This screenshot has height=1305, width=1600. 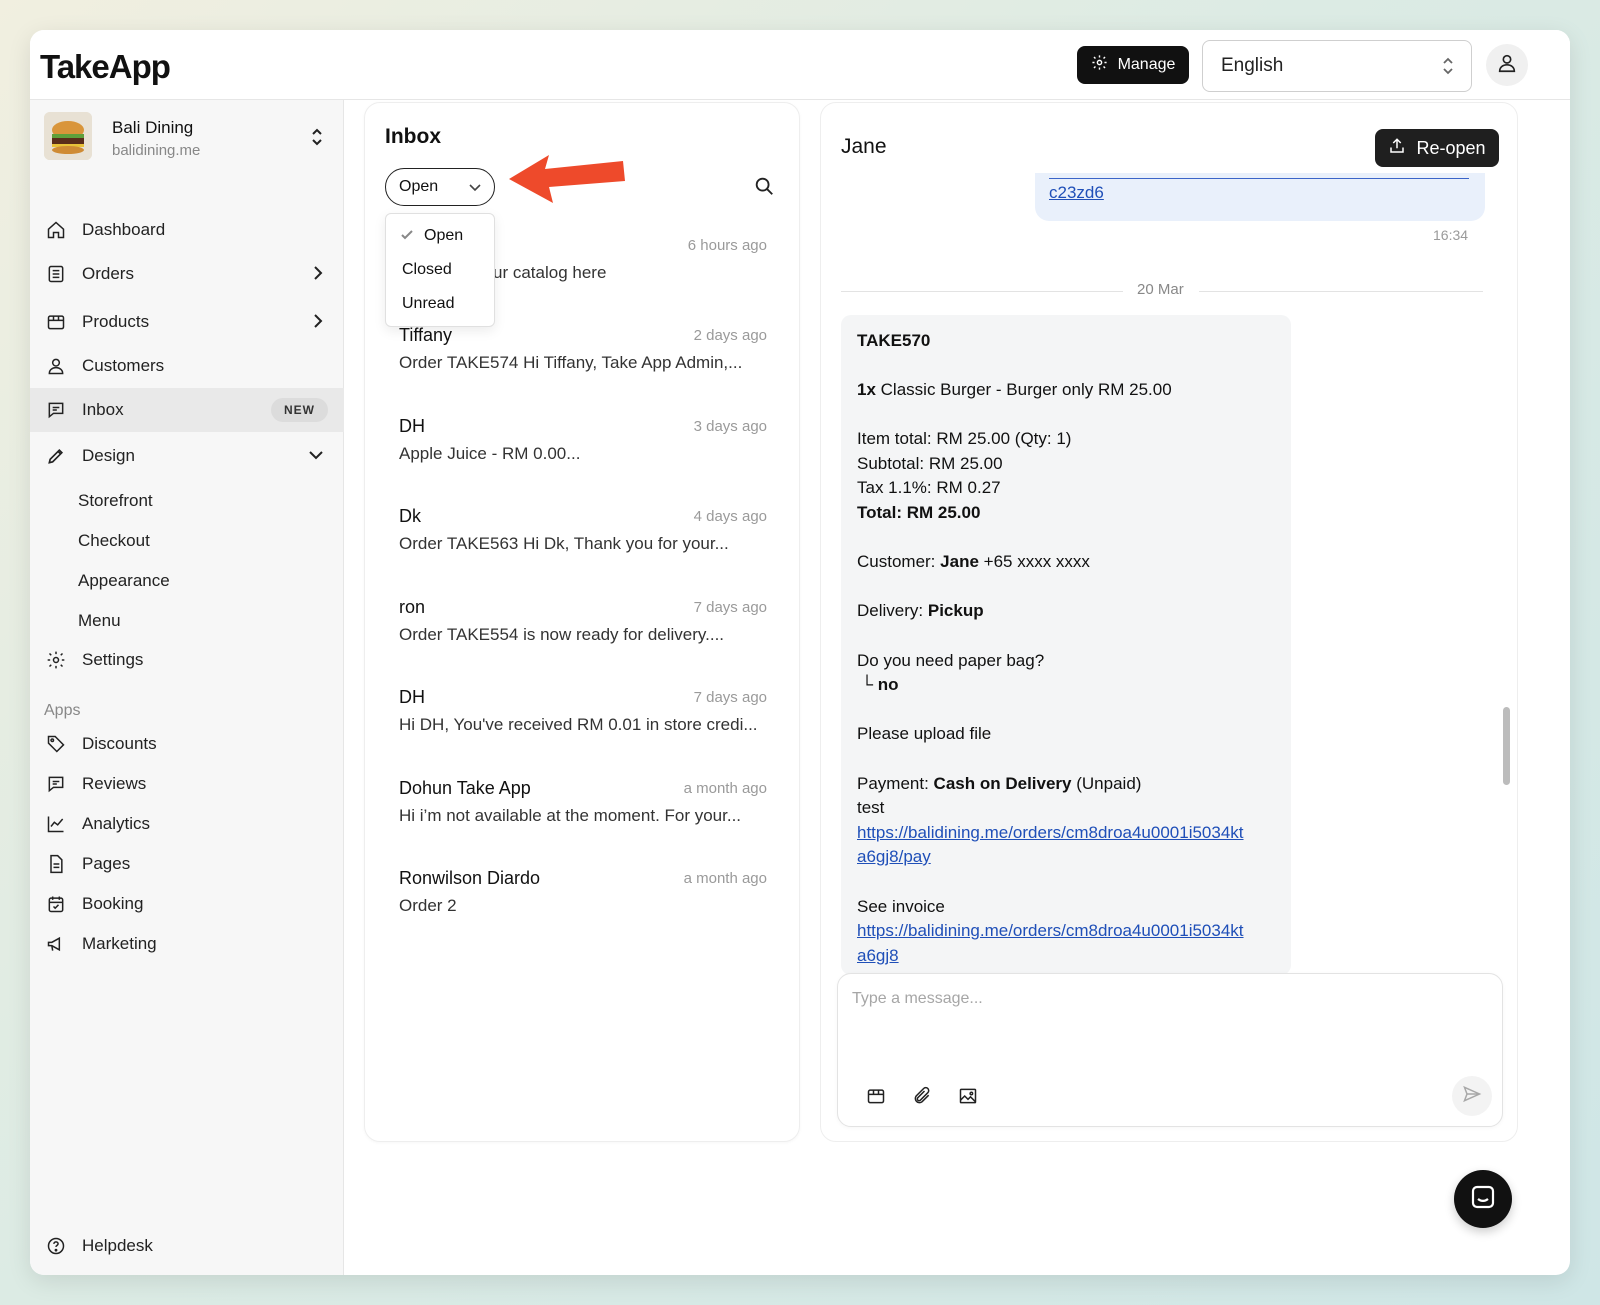 What do you see at coordinates (116, 321) in the screenshot?
I see `sidebar-item-label: Products` at bounding box center [116, 321].